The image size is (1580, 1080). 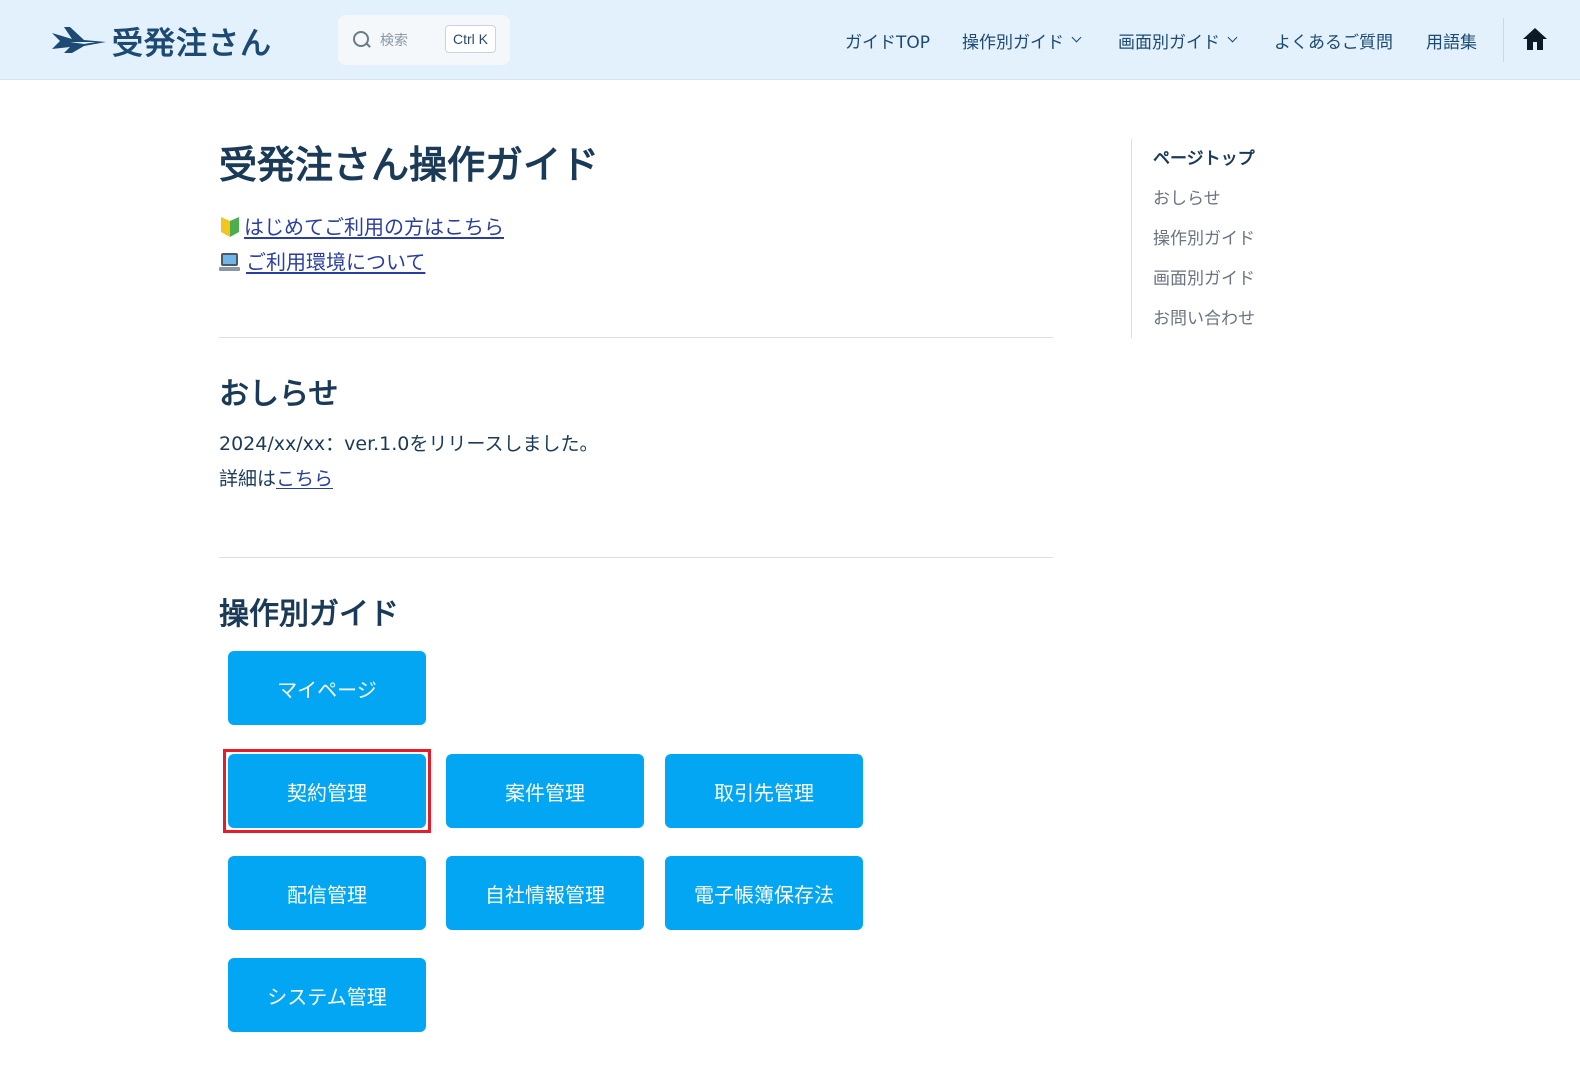 I want to click on toc-item-contact: お問い合わせ, so click(x=1242, y=319).